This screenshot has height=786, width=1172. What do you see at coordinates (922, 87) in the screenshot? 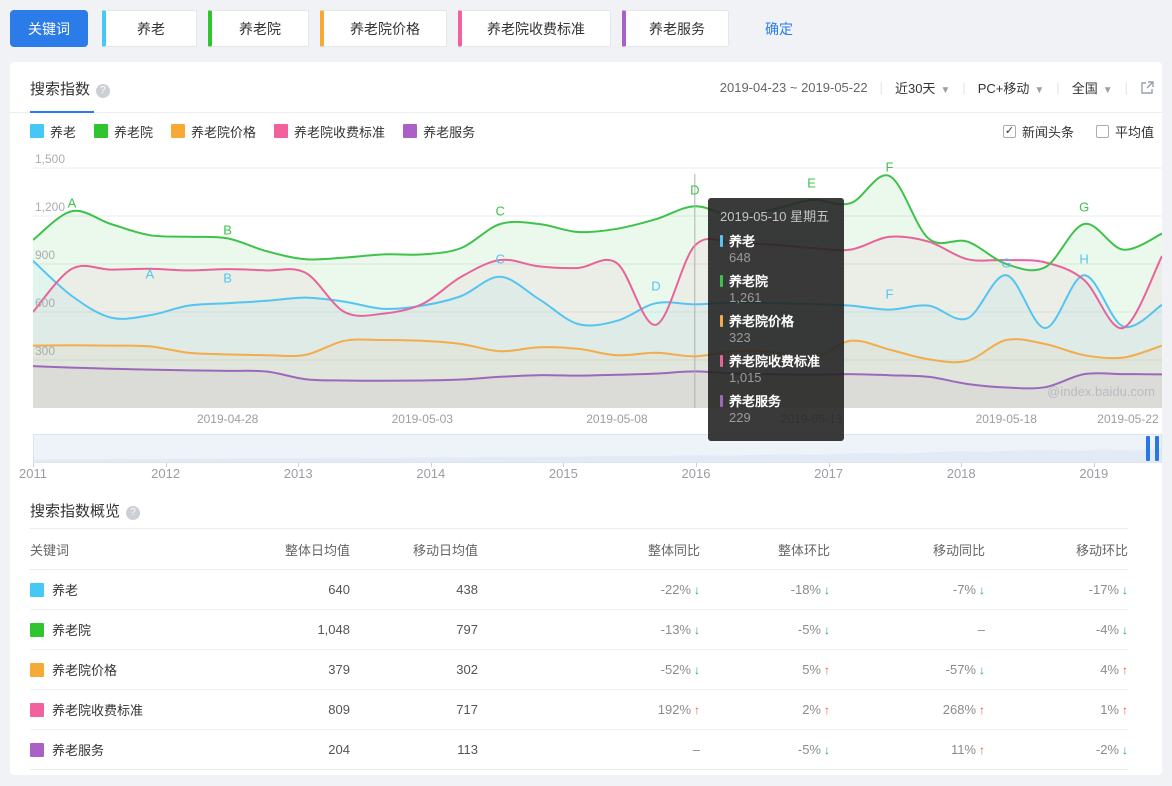
I see `dropdown-time-range: 近30天 ▼` at bounding box center [922, 87].